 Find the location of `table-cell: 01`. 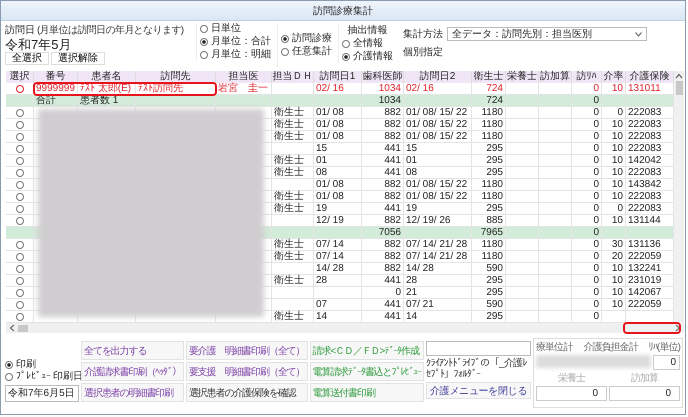

table-cell: 01 is located at coordinates (412, 160).